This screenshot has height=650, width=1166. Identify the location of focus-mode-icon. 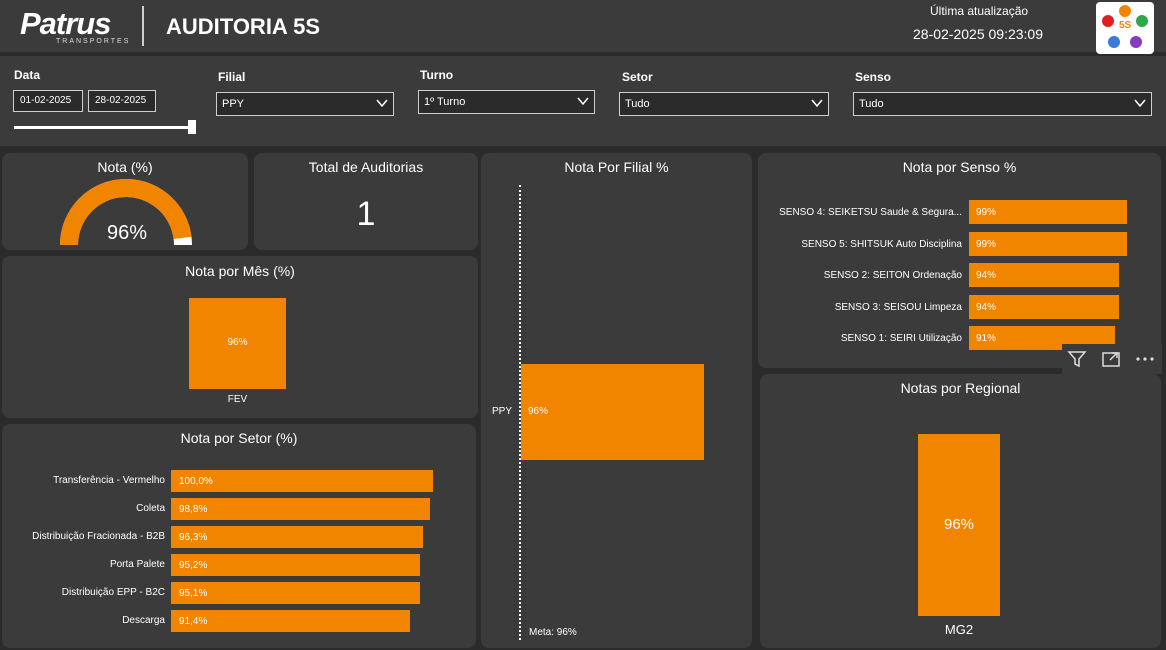
(1111, 359).